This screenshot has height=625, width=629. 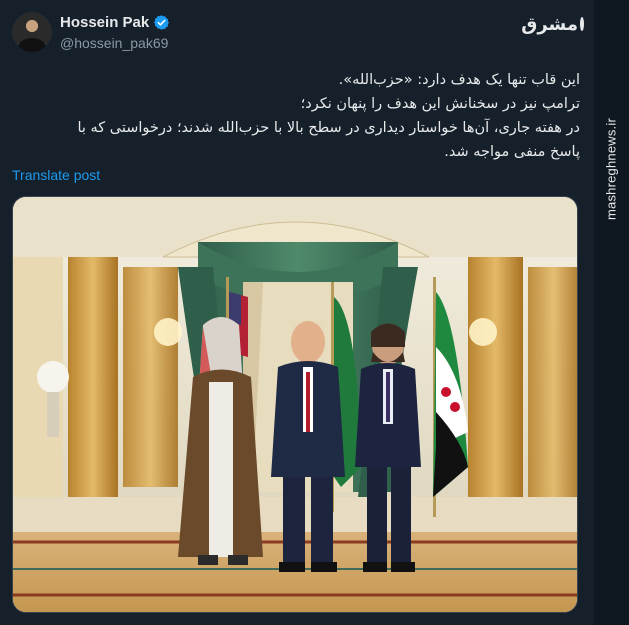 What do you see at coordinates (56, 175) in the screenshot?
I see `translate-post-link: Translate post` at bounding box center [56, 175].